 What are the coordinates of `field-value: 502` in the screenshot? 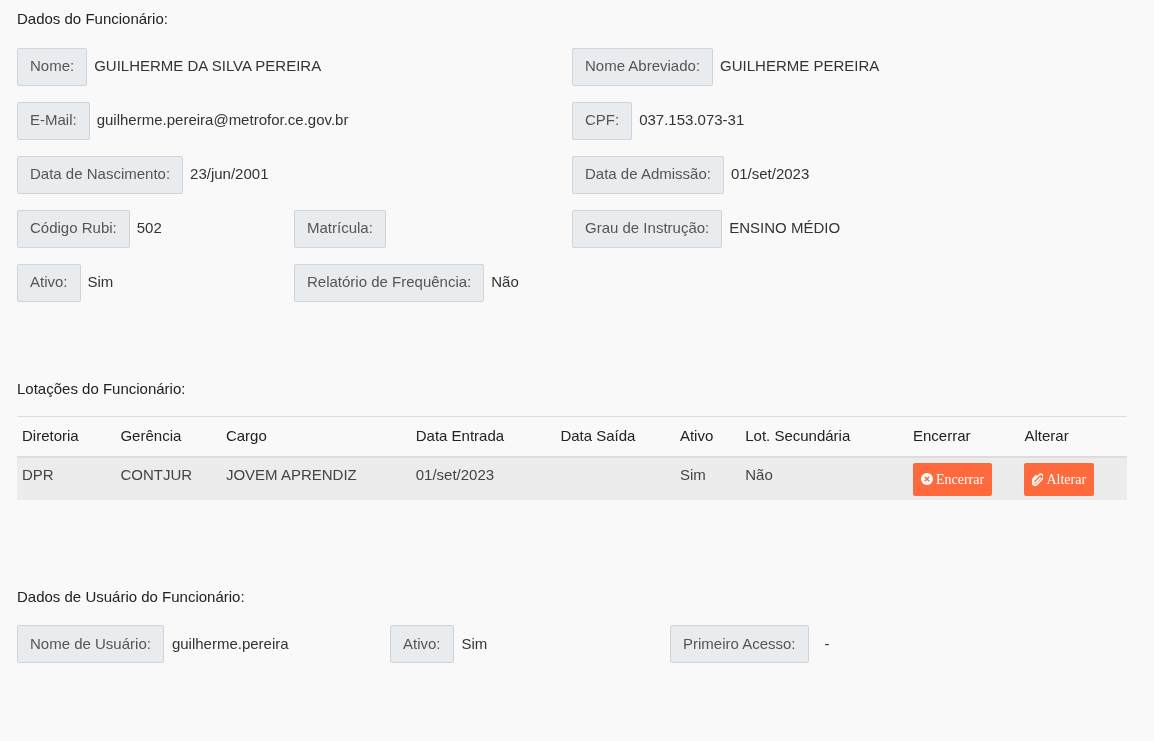 It's located at (149, 228).